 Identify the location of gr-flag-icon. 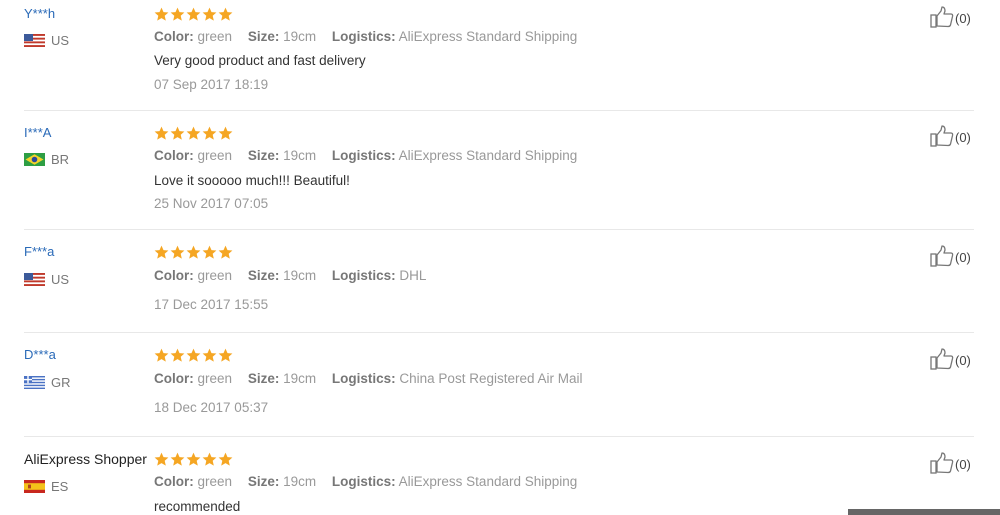
(34, 382).